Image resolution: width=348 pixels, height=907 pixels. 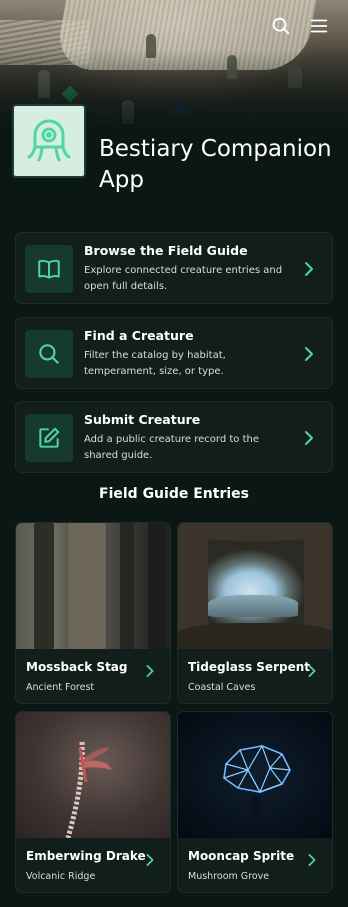 I want to click on entry-location: Ancient Forest, so click(x=60, y=687).